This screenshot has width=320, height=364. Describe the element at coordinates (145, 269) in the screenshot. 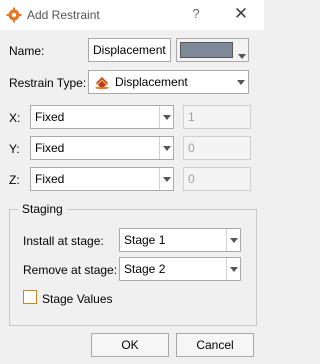

I see `remove-stage-value: Stage 2` at that location.